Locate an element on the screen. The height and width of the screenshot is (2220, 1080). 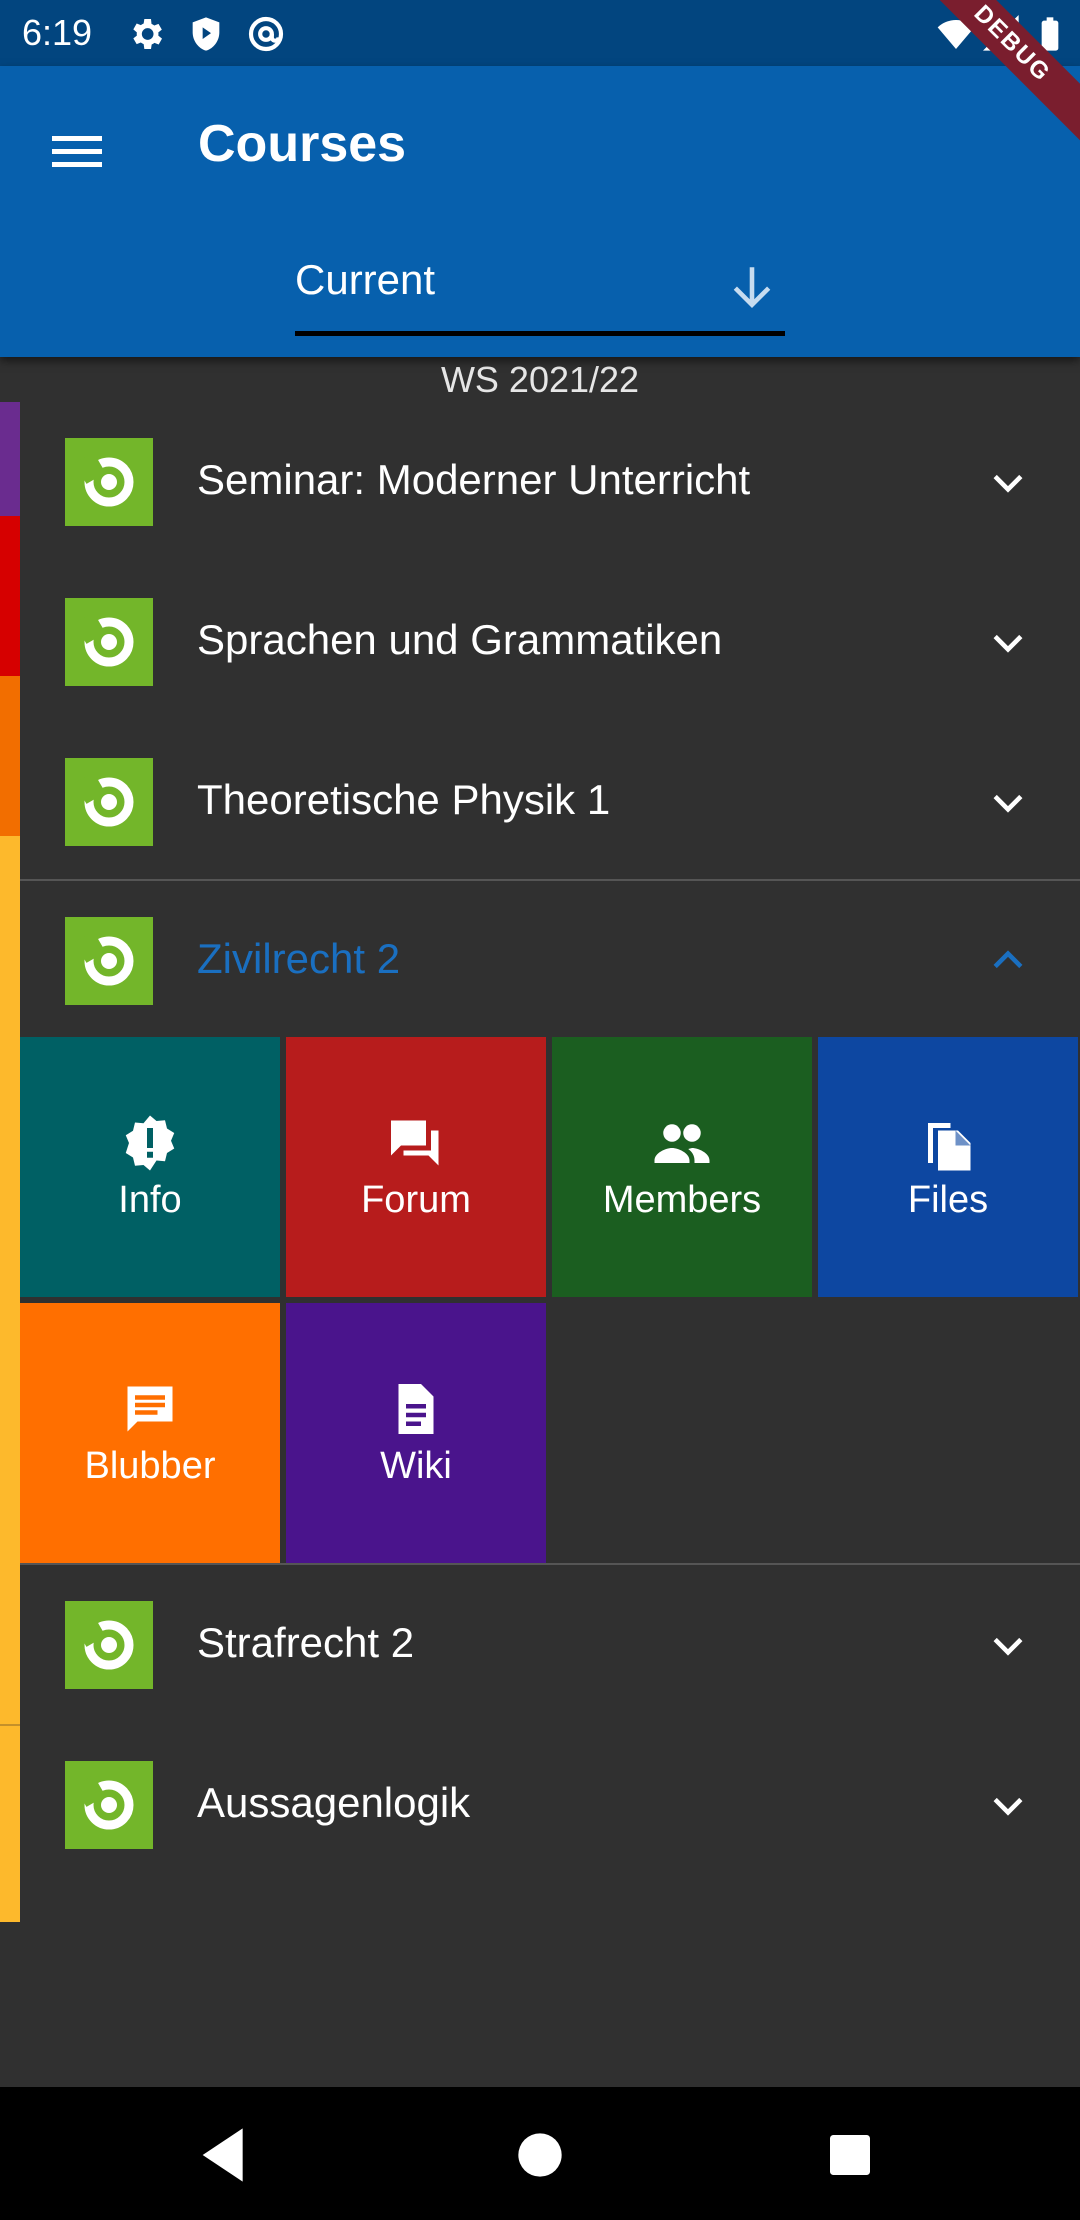
at-sign-icon is located at coordinates (266, 34).